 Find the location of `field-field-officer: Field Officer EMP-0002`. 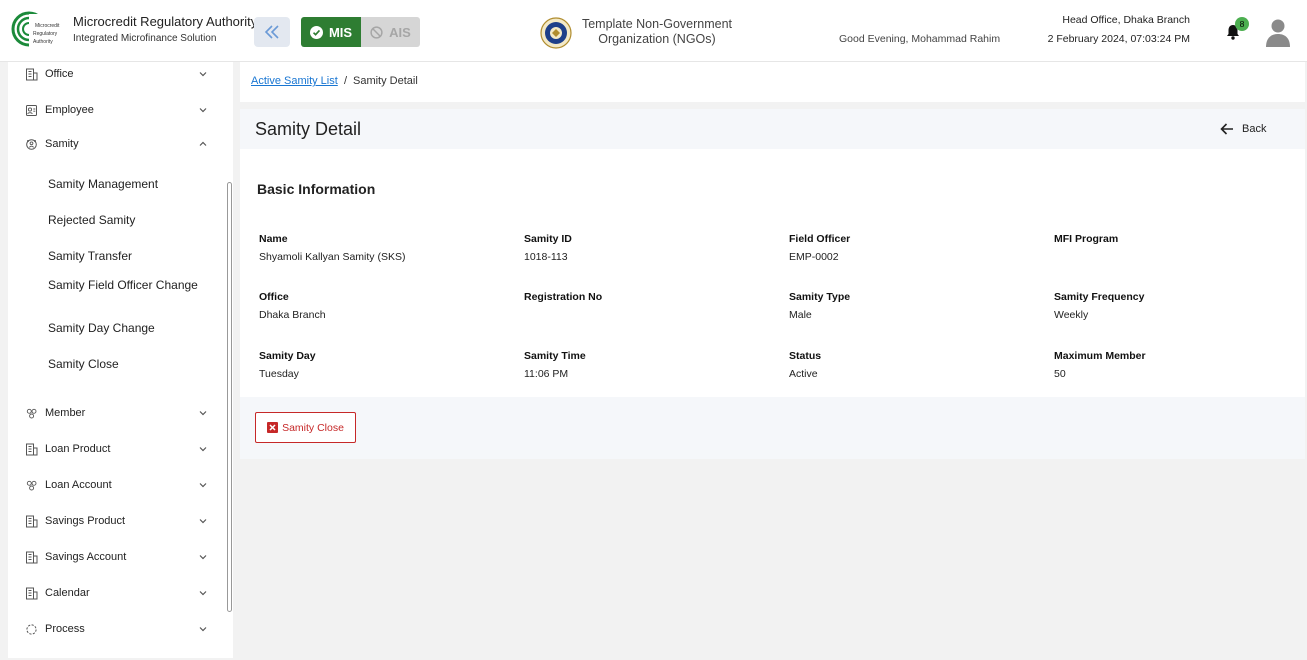

field-field-officer: Field Officer EMP-0002 is located at coordinates (914, 248).